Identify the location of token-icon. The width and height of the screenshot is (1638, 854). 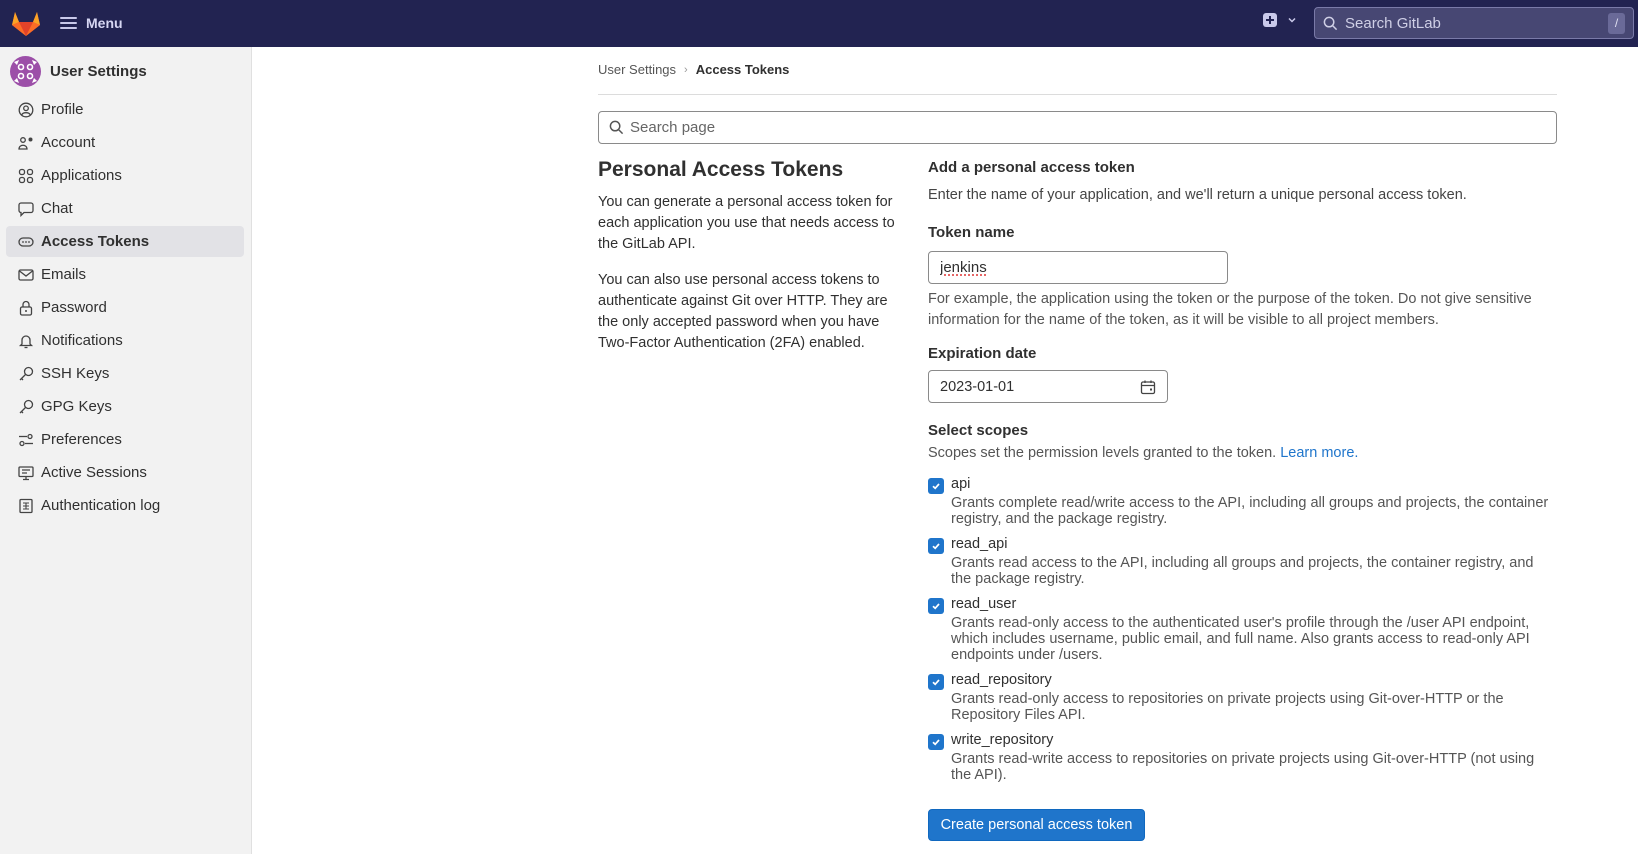
(25, 241).